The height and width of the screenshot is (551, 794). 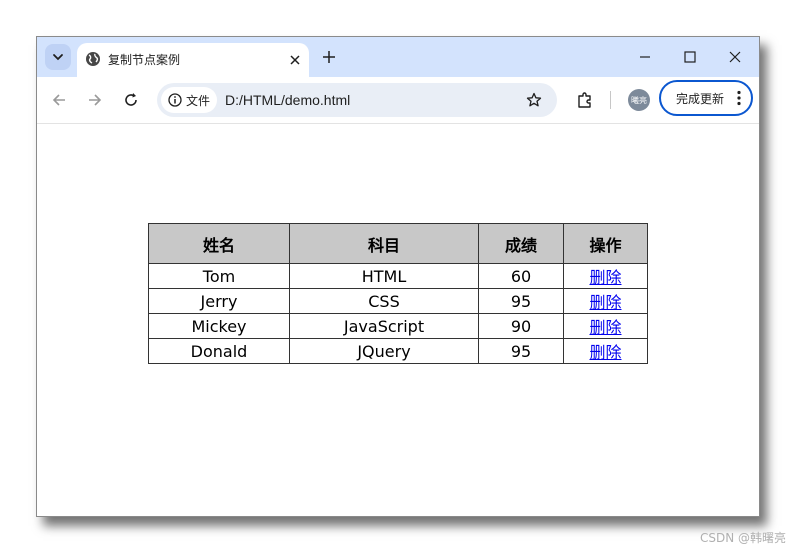 I want to click on address-bar: 文件 D:/HTML/demo.html, so click(x=357, y=100).